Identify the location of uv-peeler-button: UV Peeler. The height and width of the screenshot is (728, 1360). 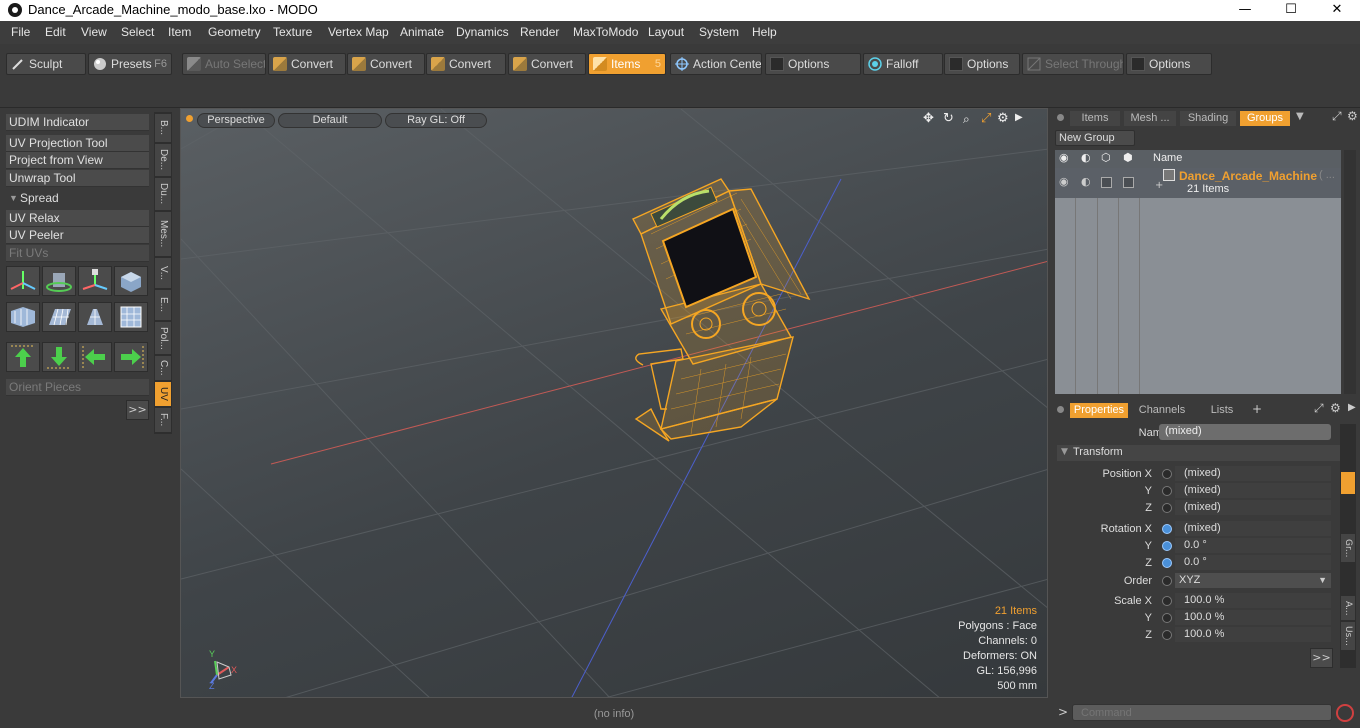
(77, 235).